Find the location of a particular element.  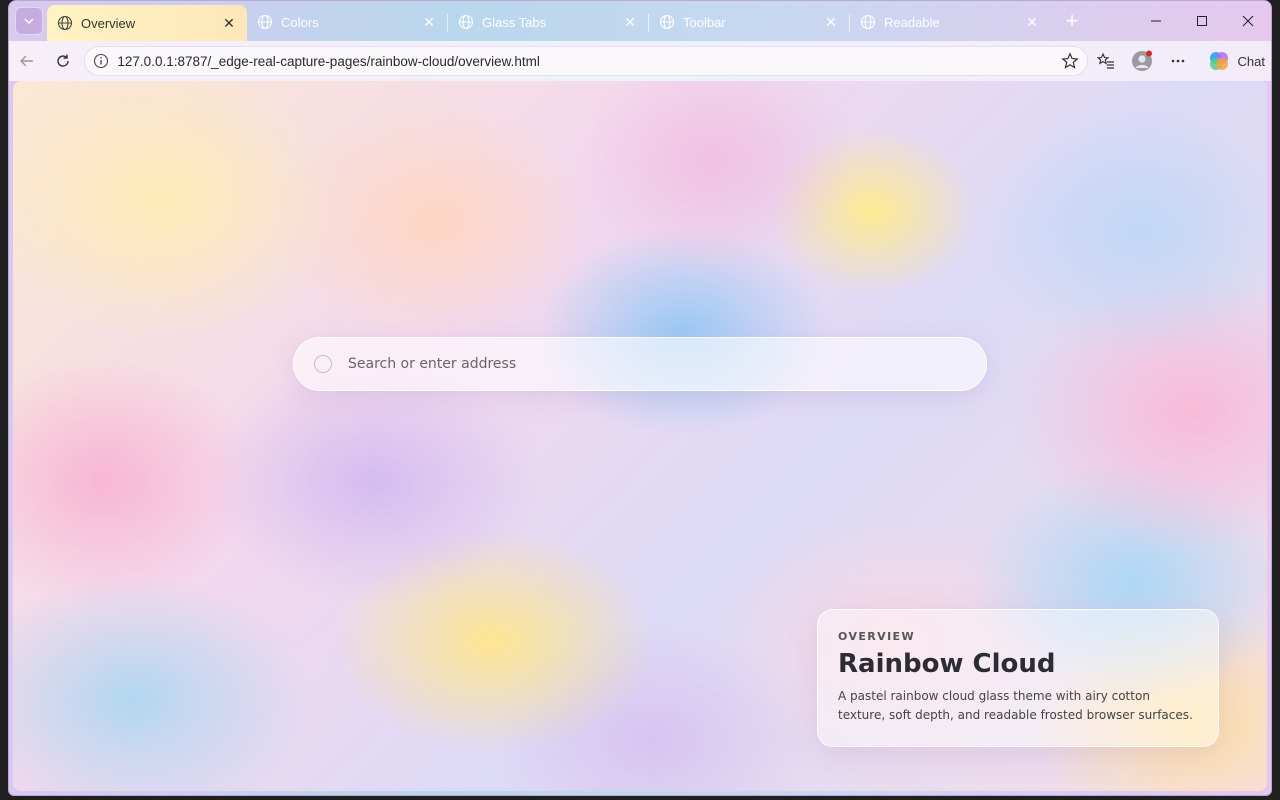

back-arrow-icon is located at coordinates (26, 61).